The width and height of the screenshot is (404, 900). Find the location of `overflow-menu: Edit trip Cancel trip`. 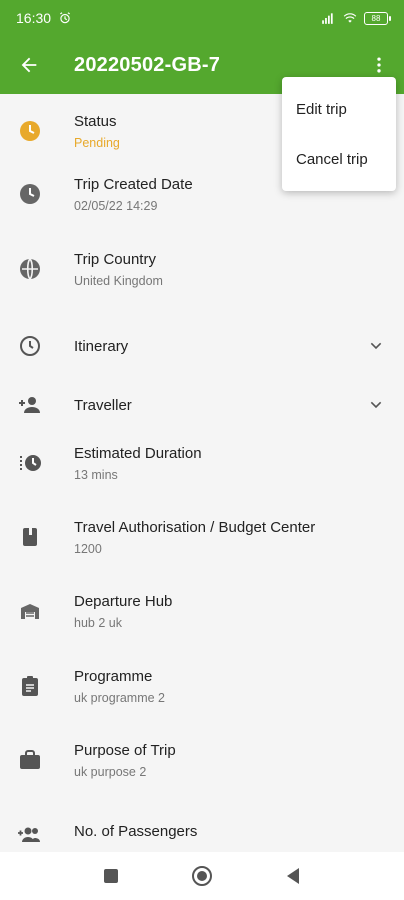

overflow-menu: Edit trip Cancel trip is located at coordinates (339, 134).